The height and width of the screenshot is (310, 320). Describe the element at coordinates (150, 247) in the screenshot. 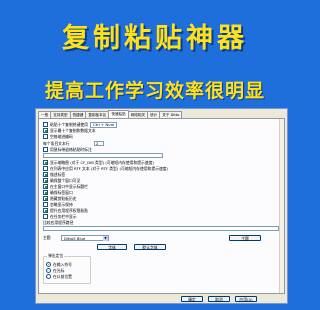

I see `default-font-button: 默认字体` at that location.